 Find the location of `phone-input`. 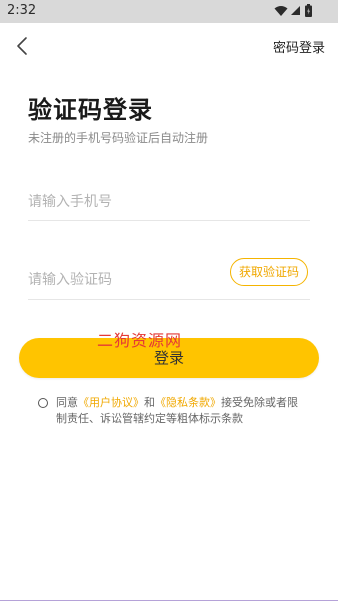

phone-input is located at coordinates (169, 202).